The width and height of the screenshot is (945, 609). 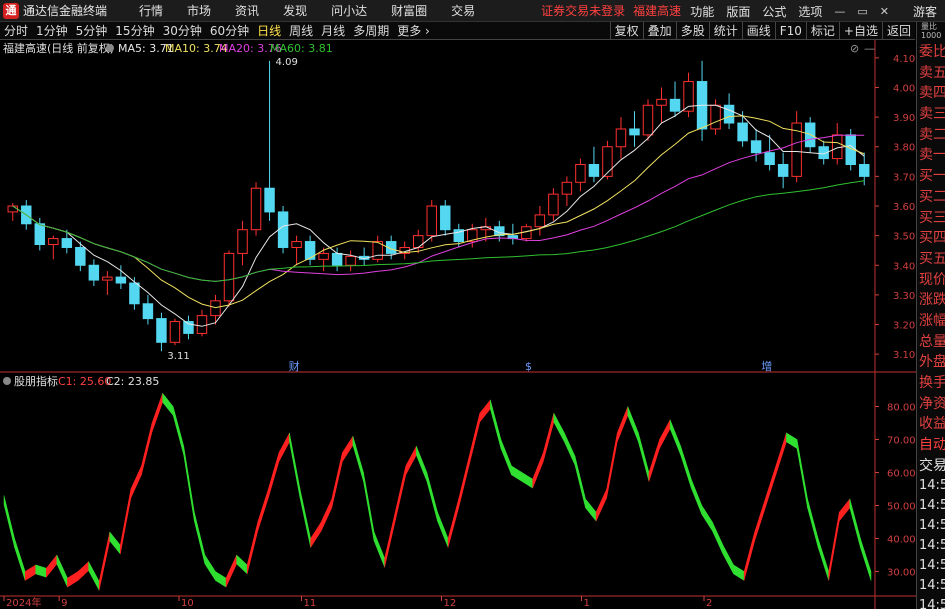 I want to click on menu-layout: 版面, so click(x=738, y=11).